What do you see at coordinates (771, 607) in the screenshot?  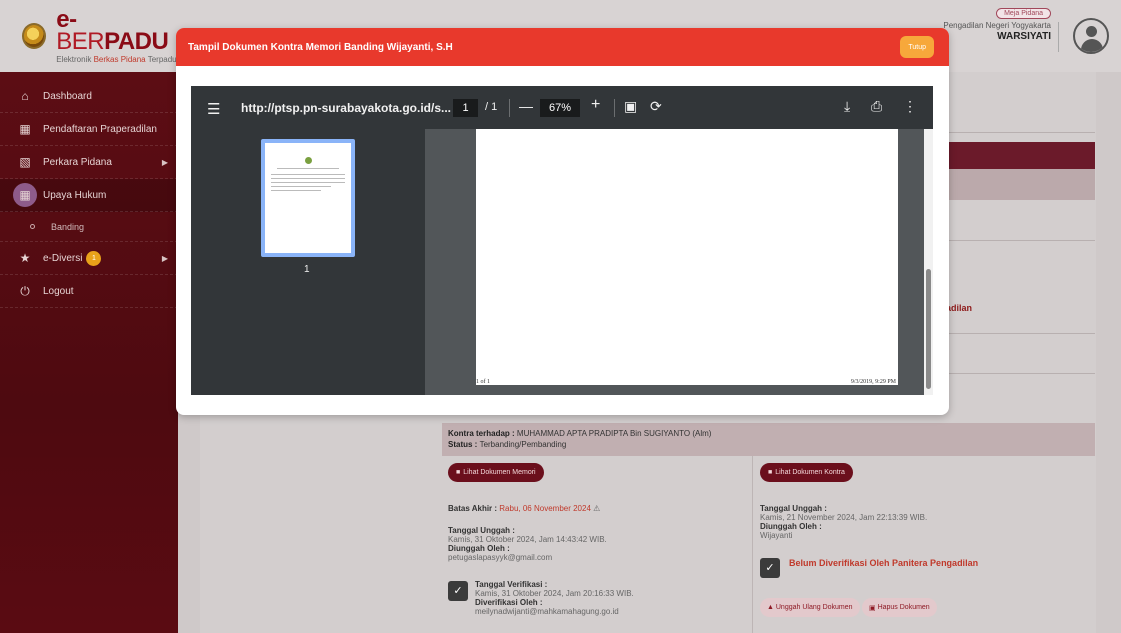 I see `upload-icon: ▲` at bounding box center [771, 607].